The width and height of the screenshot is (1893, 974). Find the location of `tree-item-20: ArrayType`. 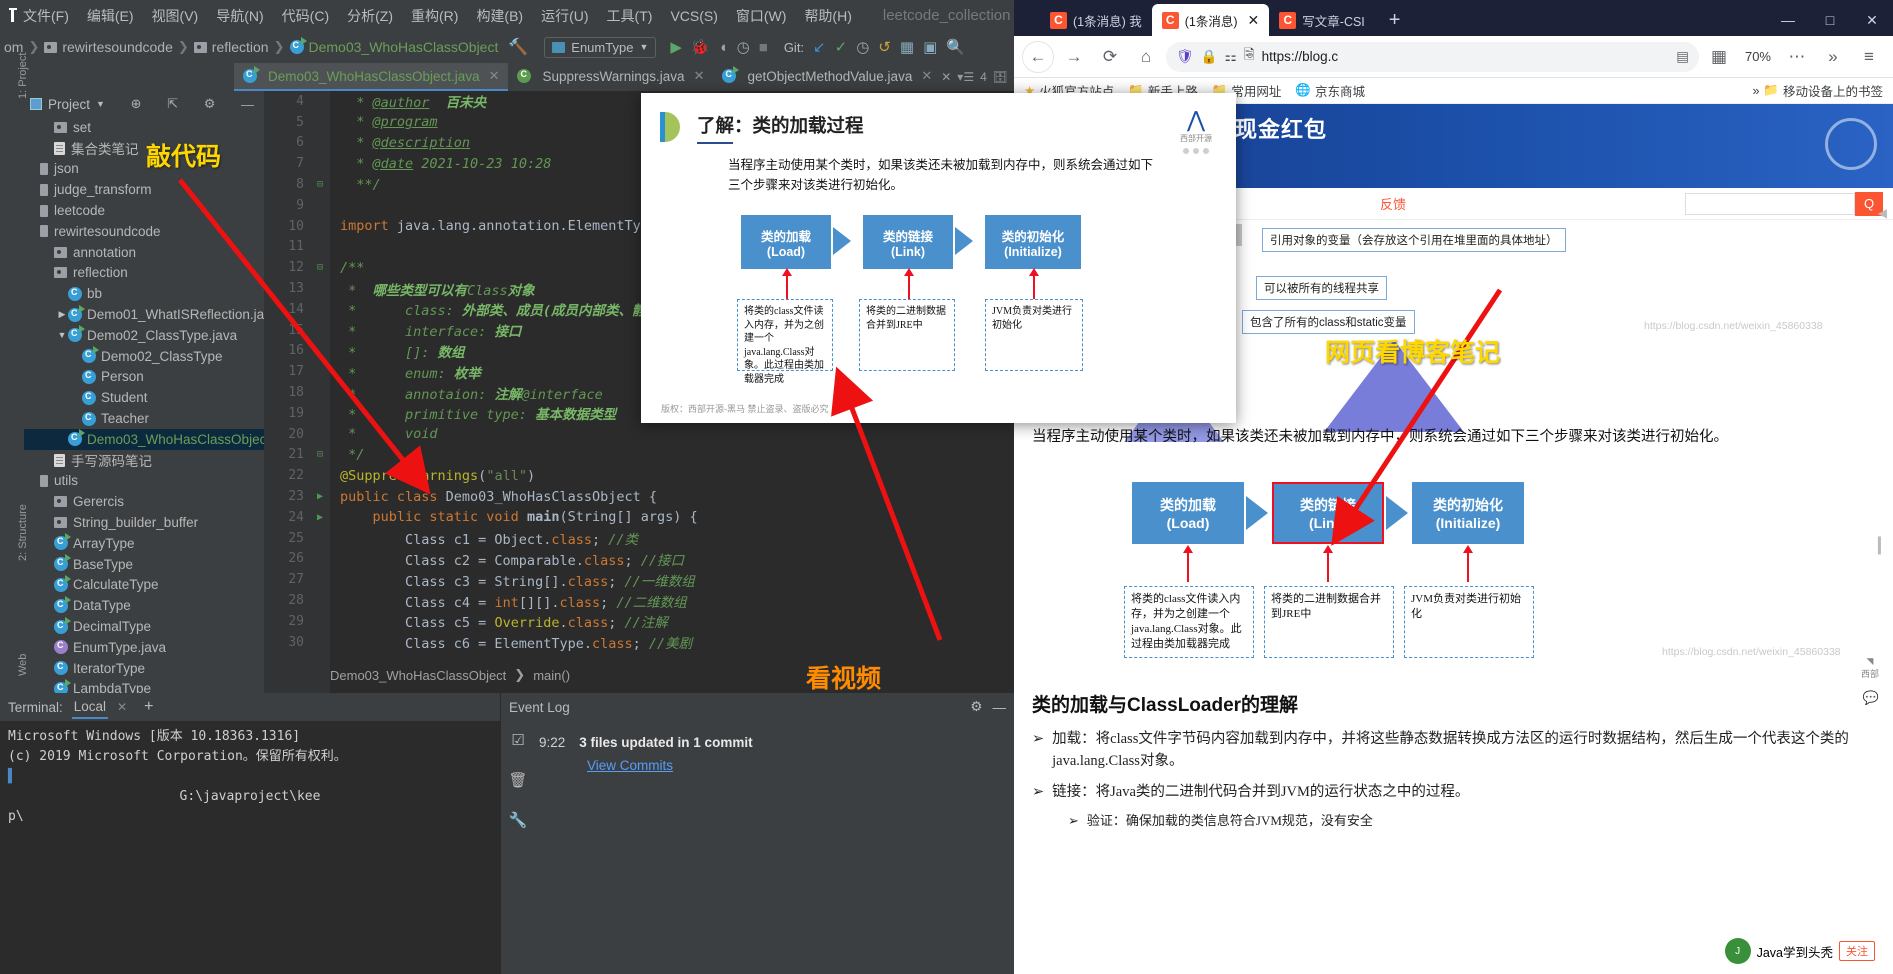

tree-item-20: ArrayType is located at coordinates (144, 543).